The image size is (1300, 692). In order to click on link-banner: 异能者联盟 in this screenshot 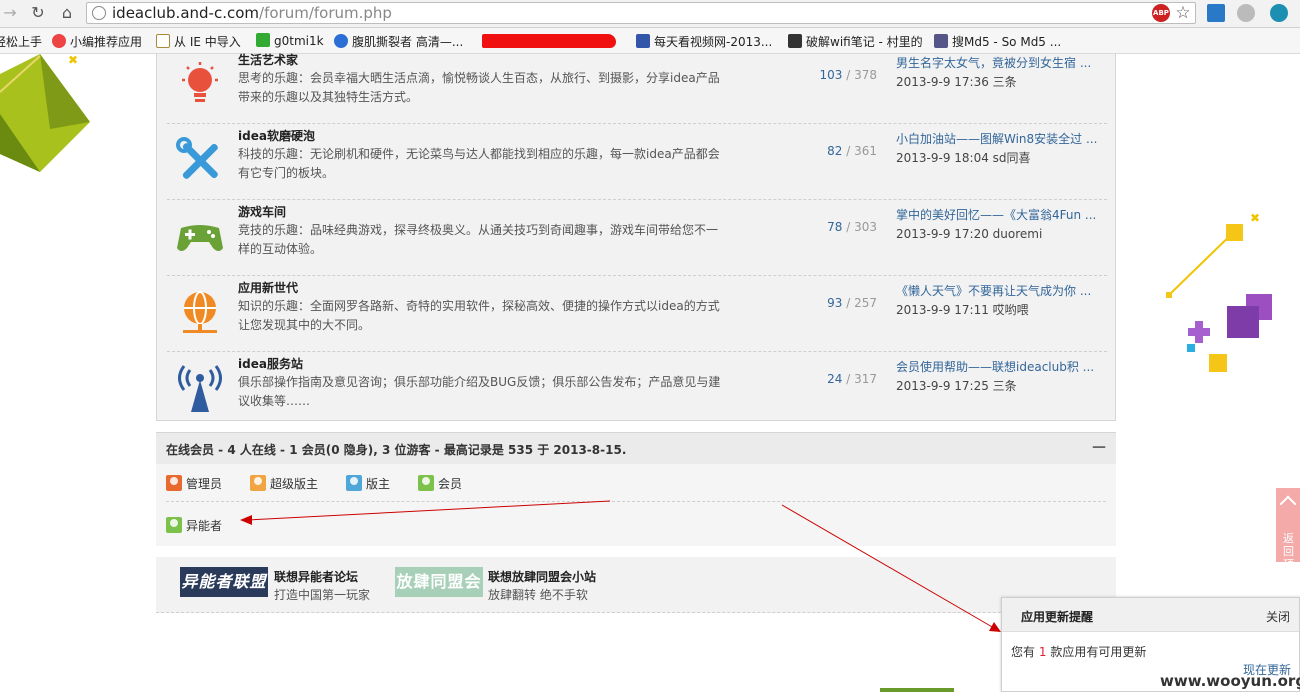, I will do `click(224, 582)`.